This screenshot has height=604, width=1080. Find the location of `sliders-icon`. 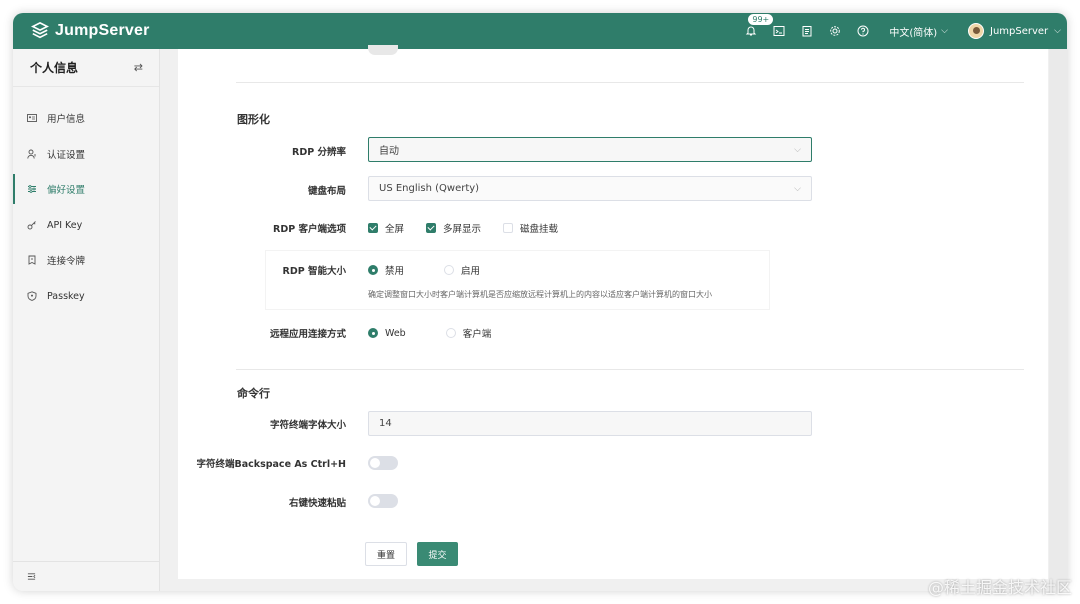

sliders-icon is located at coordinates (32, 189).